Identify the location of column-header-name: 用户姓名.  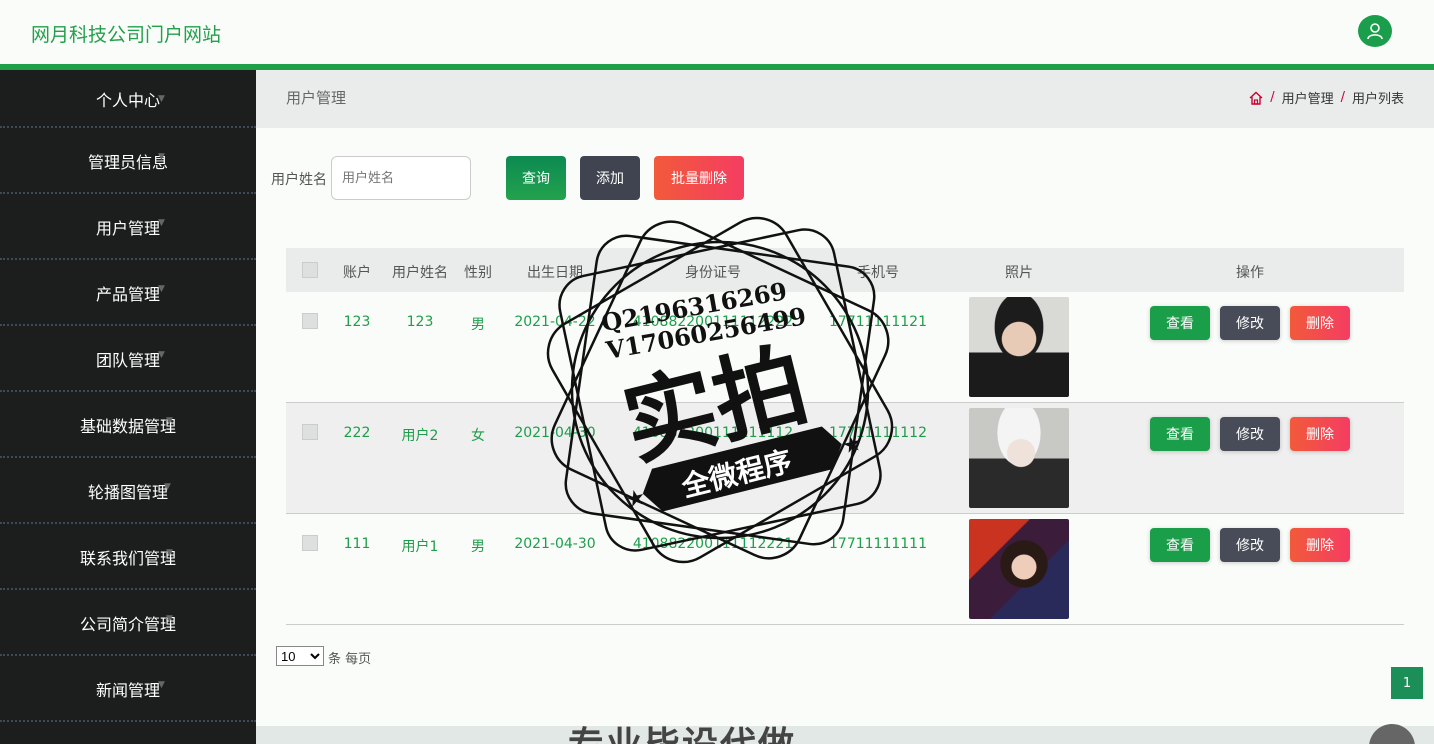
(420, 273).